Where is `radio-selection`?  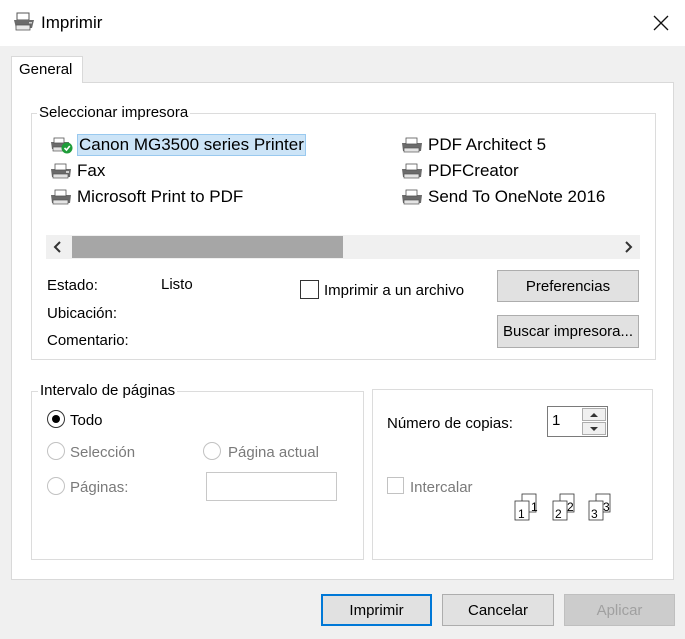
radio-selection is located at coordinates (56, 451).